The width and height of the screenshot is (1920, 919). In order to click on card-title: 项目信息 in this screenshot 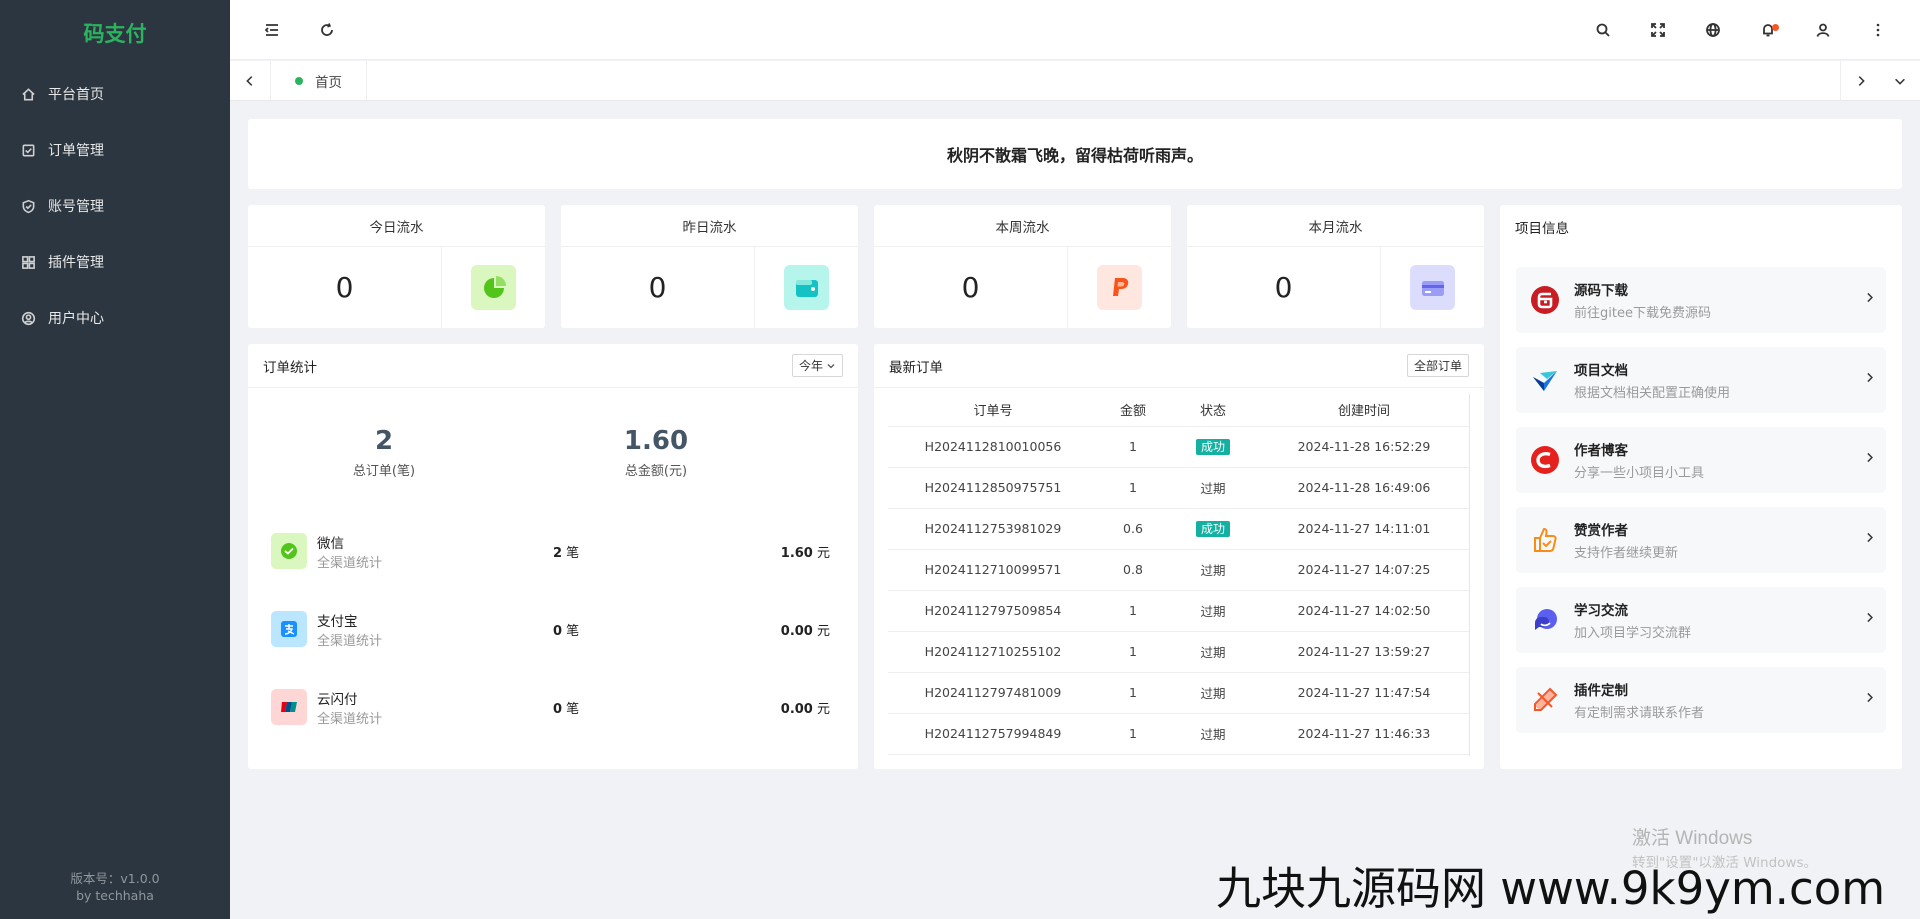, I will do `click(1542, 229)`.